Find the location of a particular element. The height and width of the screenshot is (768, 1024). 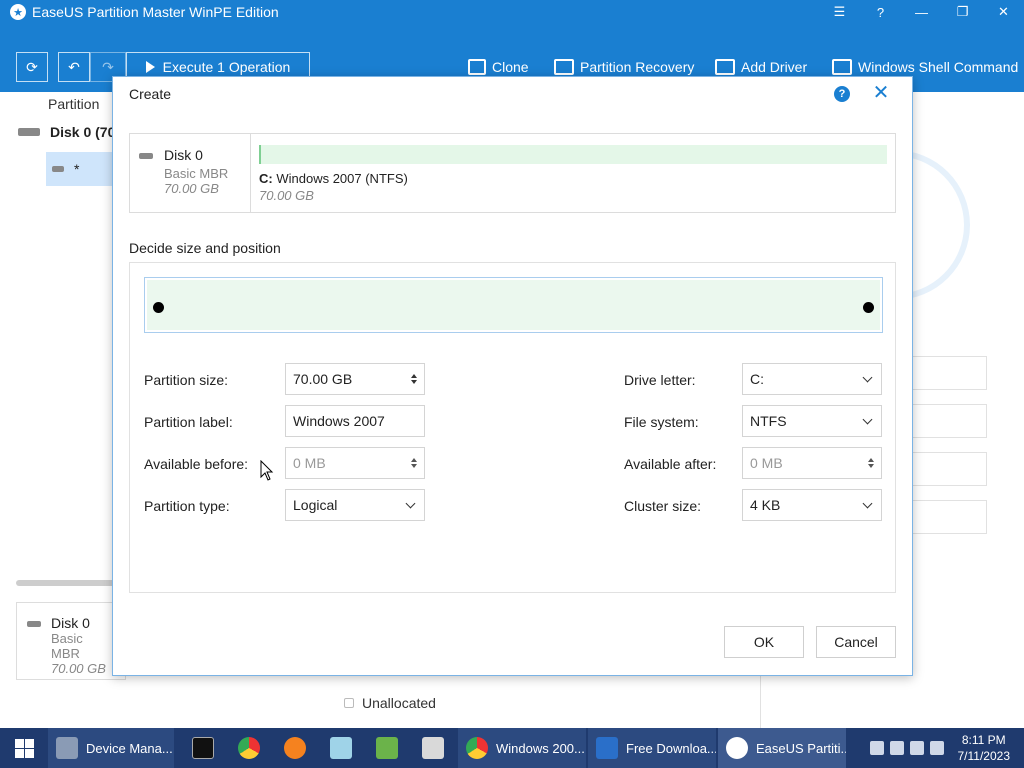

disk-info: Disk 0 Basic MBR 70.00 GB is located at coordinates (190, 173).